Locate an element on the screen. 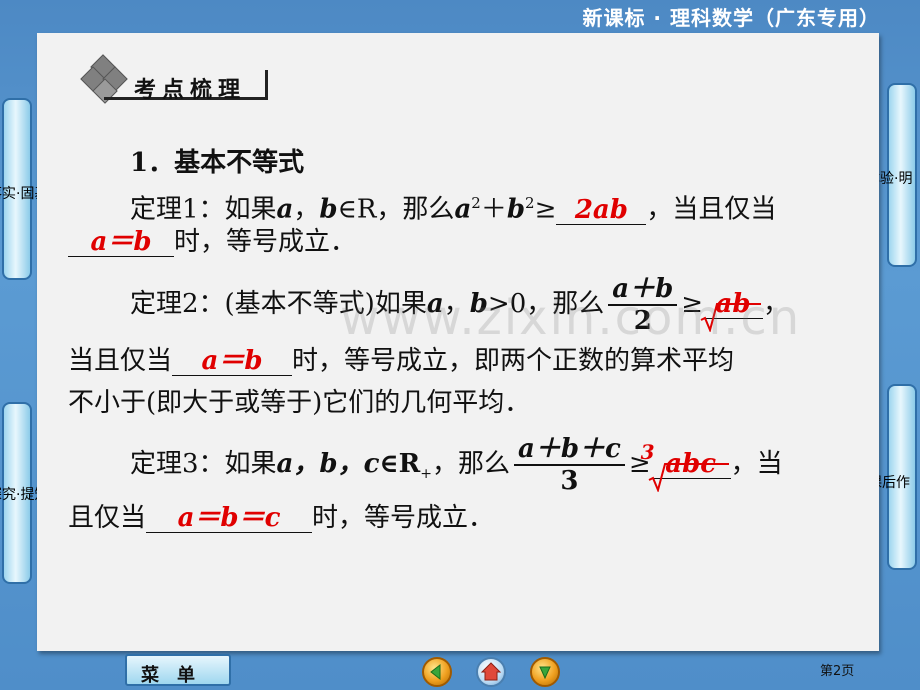 The width and height of the screenshot is (920, 690). watermark: www.zixin.com.cn is located at coordinates (571, 318).